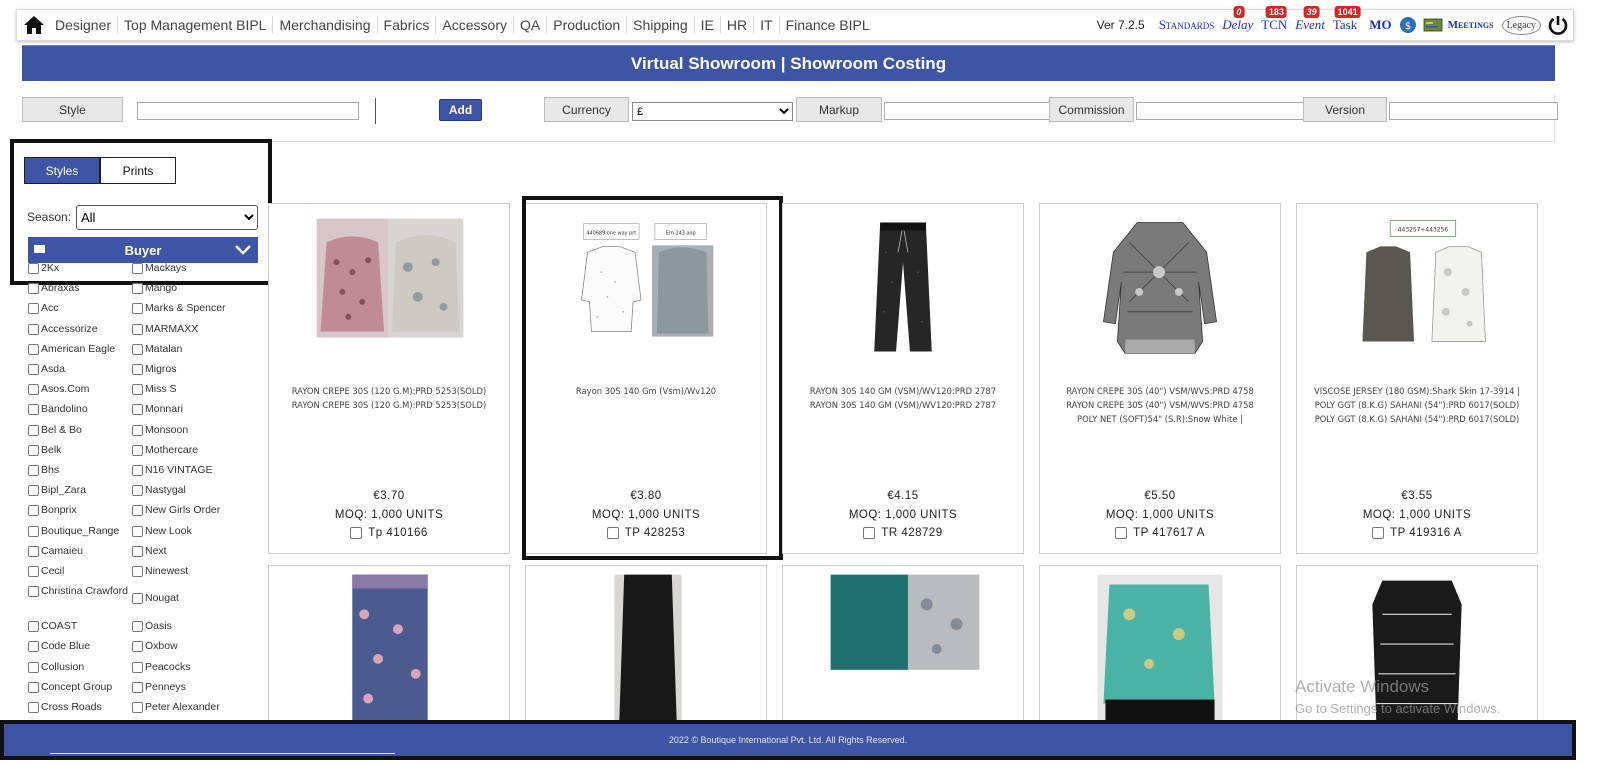 Image resolution: width=1600 pixels, height=763 pixels. What do you see at coordinates (1471, 25) in the screenshot?
I see `meetings-link: Meetings` at bounding box center [1471, 25].